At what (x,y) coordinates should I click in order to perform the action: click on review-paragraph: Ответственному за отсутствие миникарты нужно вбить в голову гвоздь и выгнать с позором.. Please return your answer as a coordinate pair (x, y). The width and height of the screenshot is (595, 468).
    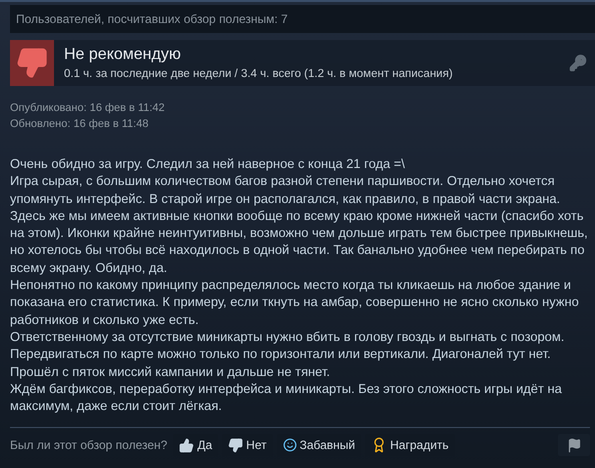
    Looking at the image, I should click on (288, 337).